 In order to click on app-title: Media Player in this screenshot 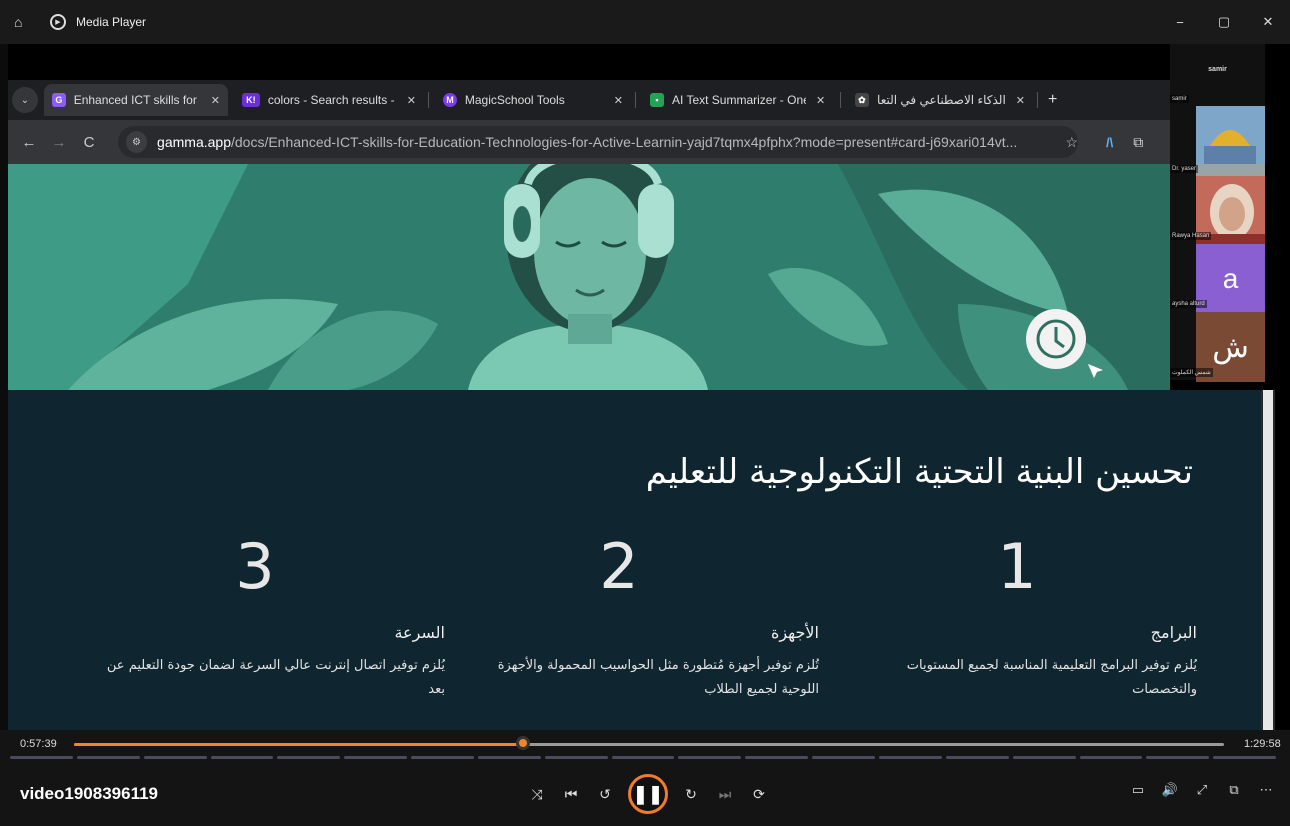, I will do `click(111, 22)`.